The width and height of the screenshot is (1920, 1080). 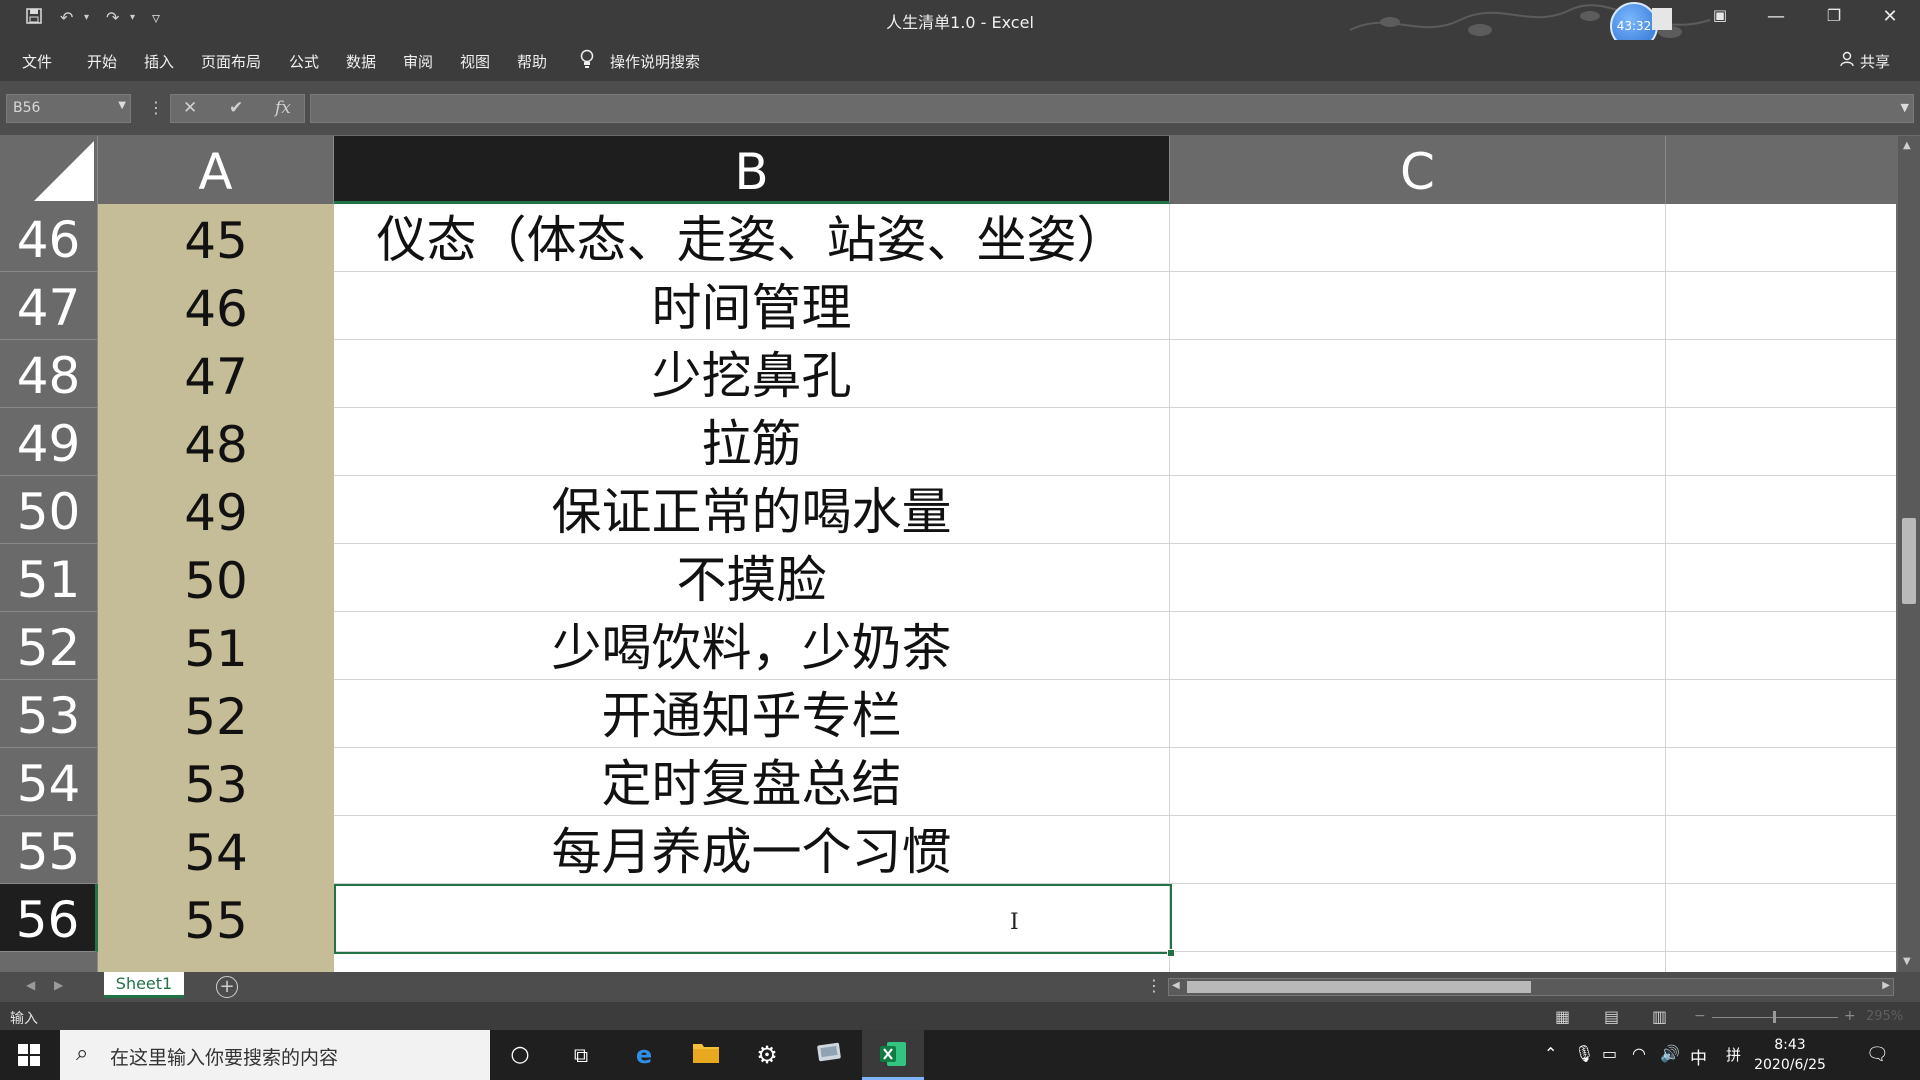 What do you see at coordinates (1531, 987) in the screenshot?
I see `horizontal-scrollbar: ◀ ▶` at bounding box center [1531, 987].